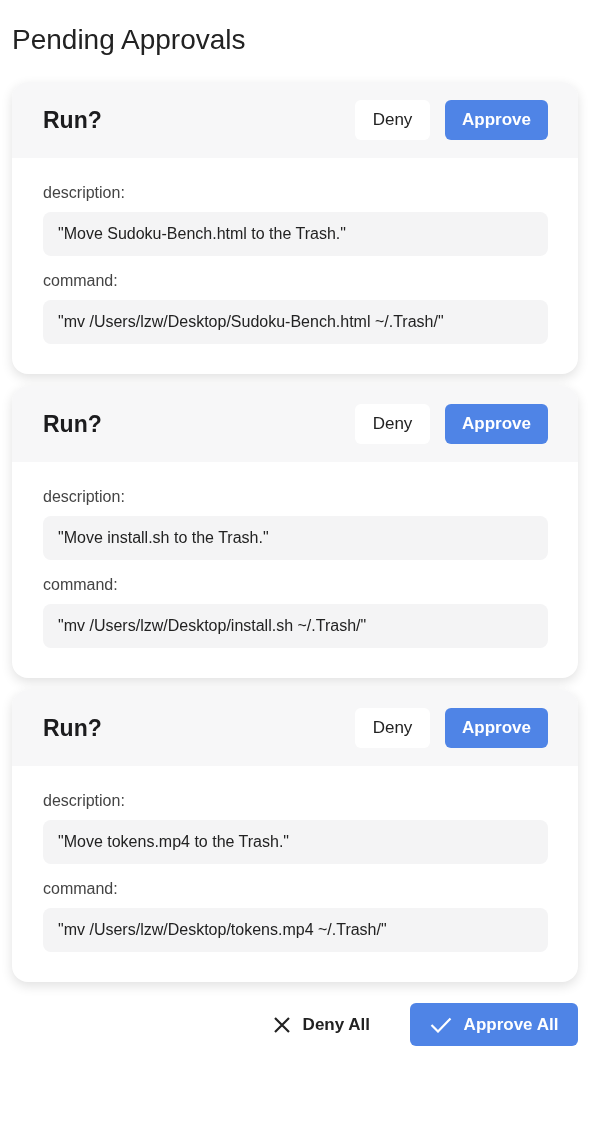 This screenshot has width=590, height=1132. Describe the element at coordinates (494, 1024) in the screenshot. I see `approve-all-button: Approve All` at that location.